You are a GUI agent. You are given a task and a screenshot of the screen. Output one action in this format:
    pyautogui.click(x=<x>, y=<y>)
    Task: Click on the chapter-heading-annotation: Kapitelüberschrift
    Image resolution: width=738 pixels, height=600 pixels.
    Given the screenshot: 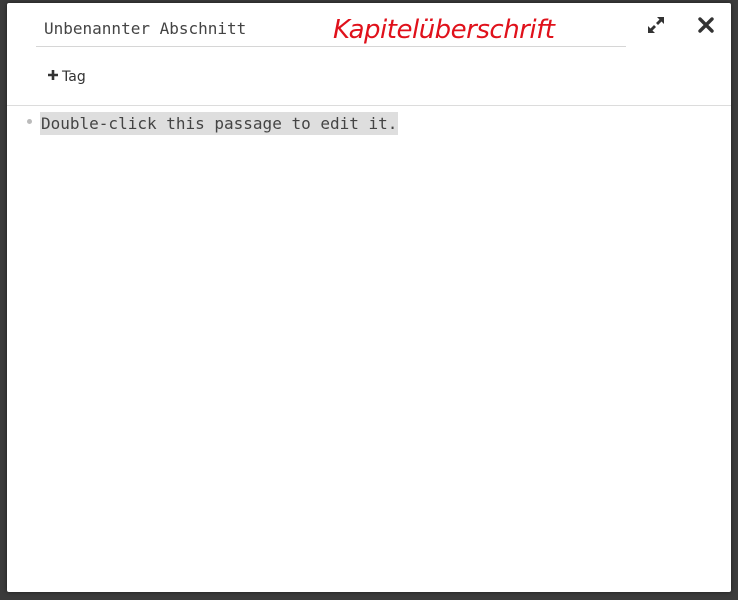 What is the action you would take?
    pyautogui.click(x=444, y=30)
    